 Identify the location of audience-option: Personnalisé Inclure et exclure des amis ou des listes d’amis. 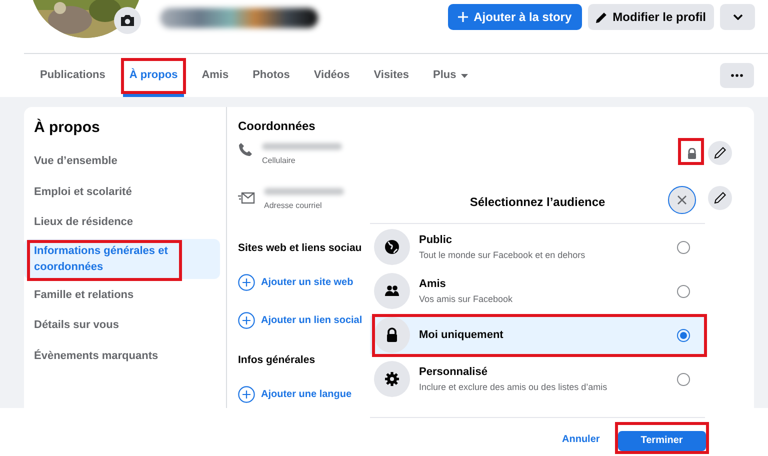
(537, 379).